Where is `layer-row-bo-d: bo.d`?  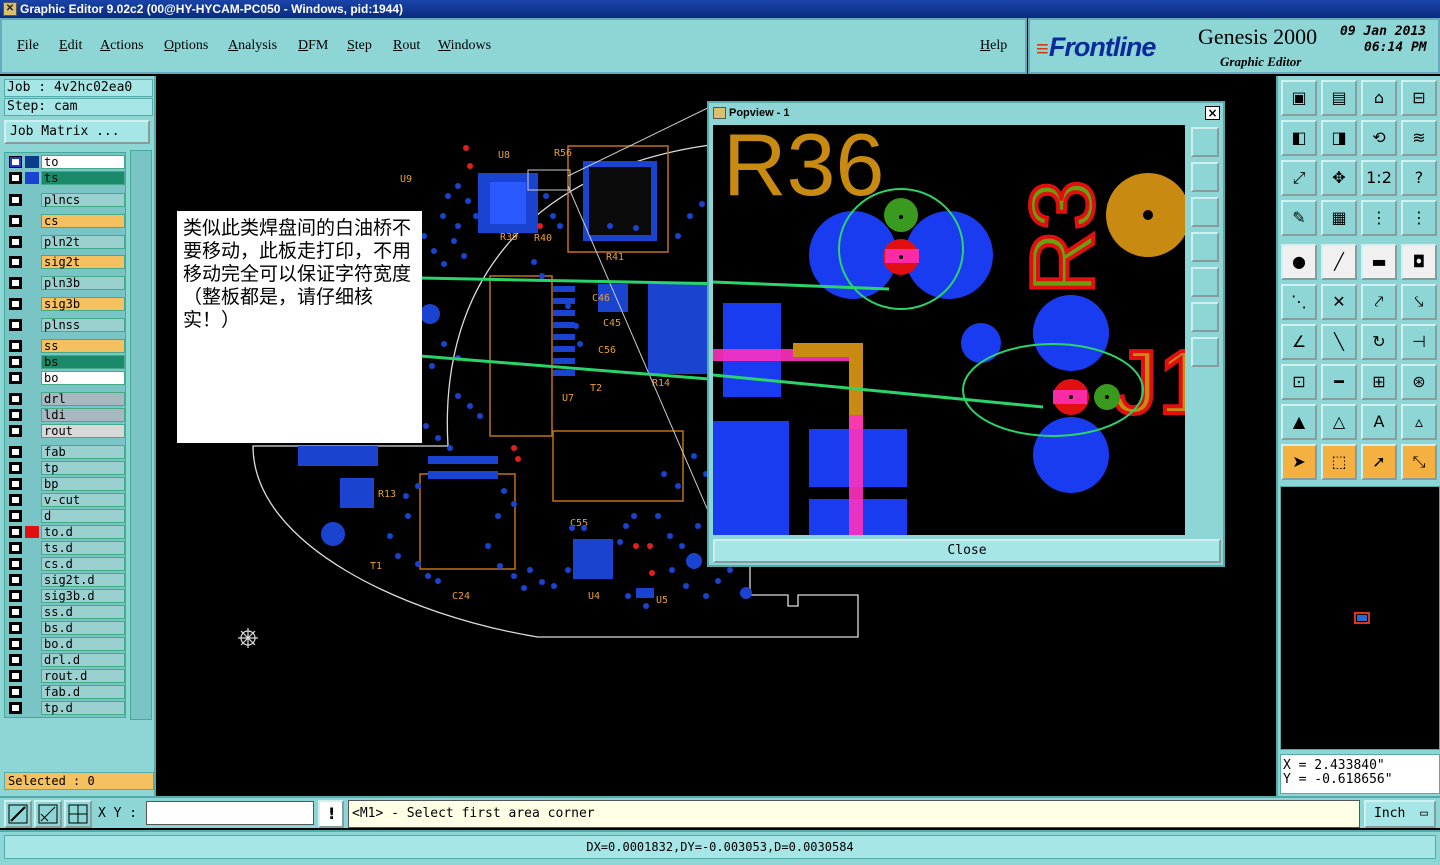 layer-row-bo-d: bo.d is located at coordinates (66, 644).